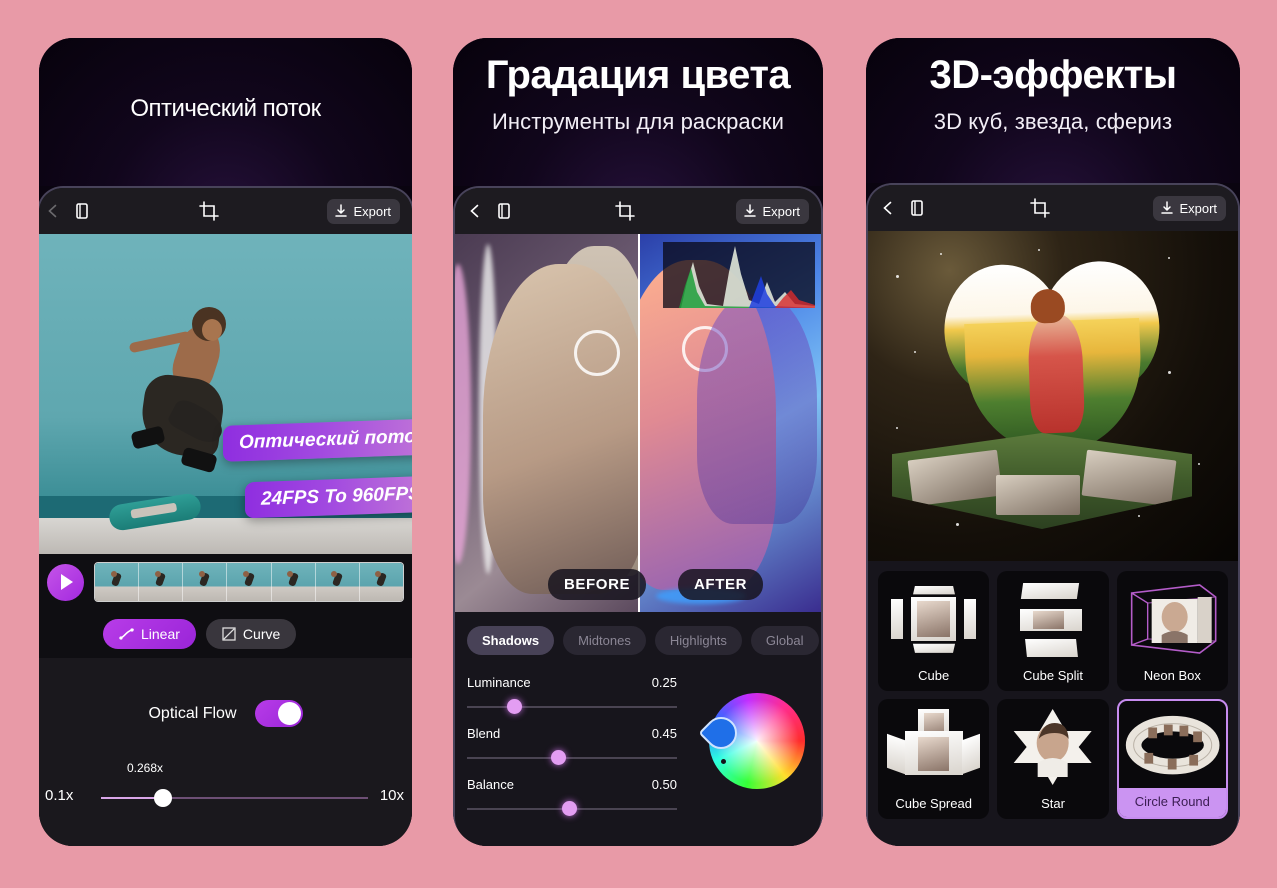  Describe the element at coordinates (160, 634) in the screenshot. I see `mode-linear-label: Linear` at that location.